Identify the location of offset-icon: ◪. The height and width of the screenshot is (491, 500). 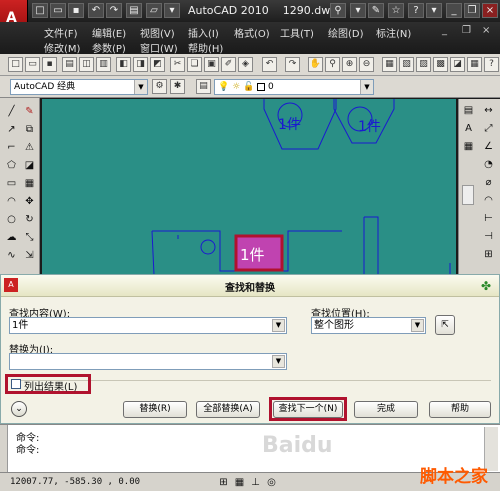
(29, 165).